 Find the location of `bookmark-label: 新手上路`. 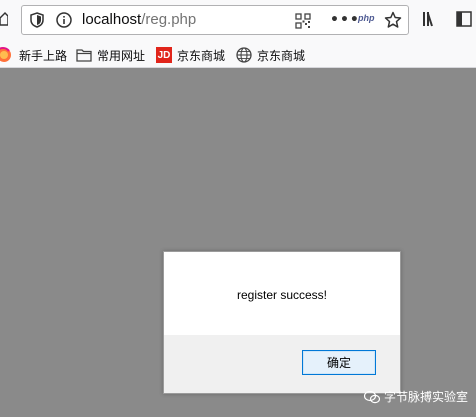

bookmark-label: 新手上路 is located at coordinates (43, 55).